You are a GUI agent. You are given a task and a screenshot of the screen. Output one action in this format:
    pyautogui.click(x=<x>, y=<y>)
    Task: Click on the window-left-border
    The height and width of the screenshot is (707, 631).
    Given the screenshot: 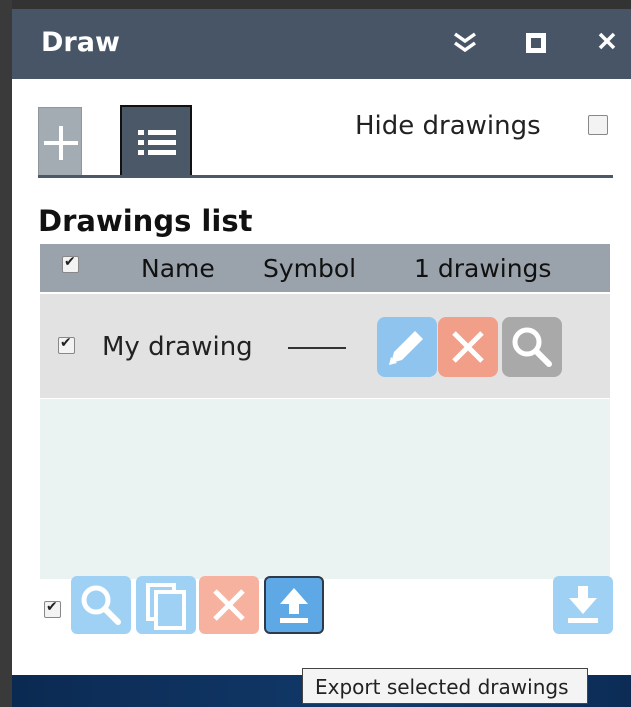 What is the action you would take?
    pyautogui.click(x=6, y=353)
    